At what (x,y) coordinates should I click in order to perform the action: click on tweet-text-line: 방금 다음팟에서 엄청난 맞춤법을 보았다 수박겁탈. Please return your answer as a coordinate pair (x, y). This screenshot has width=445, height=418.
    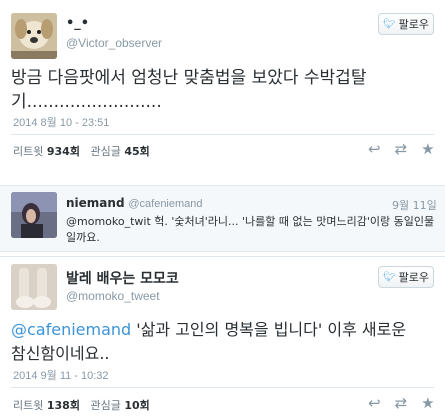
    Looking at the image, I should click on (189, 78).